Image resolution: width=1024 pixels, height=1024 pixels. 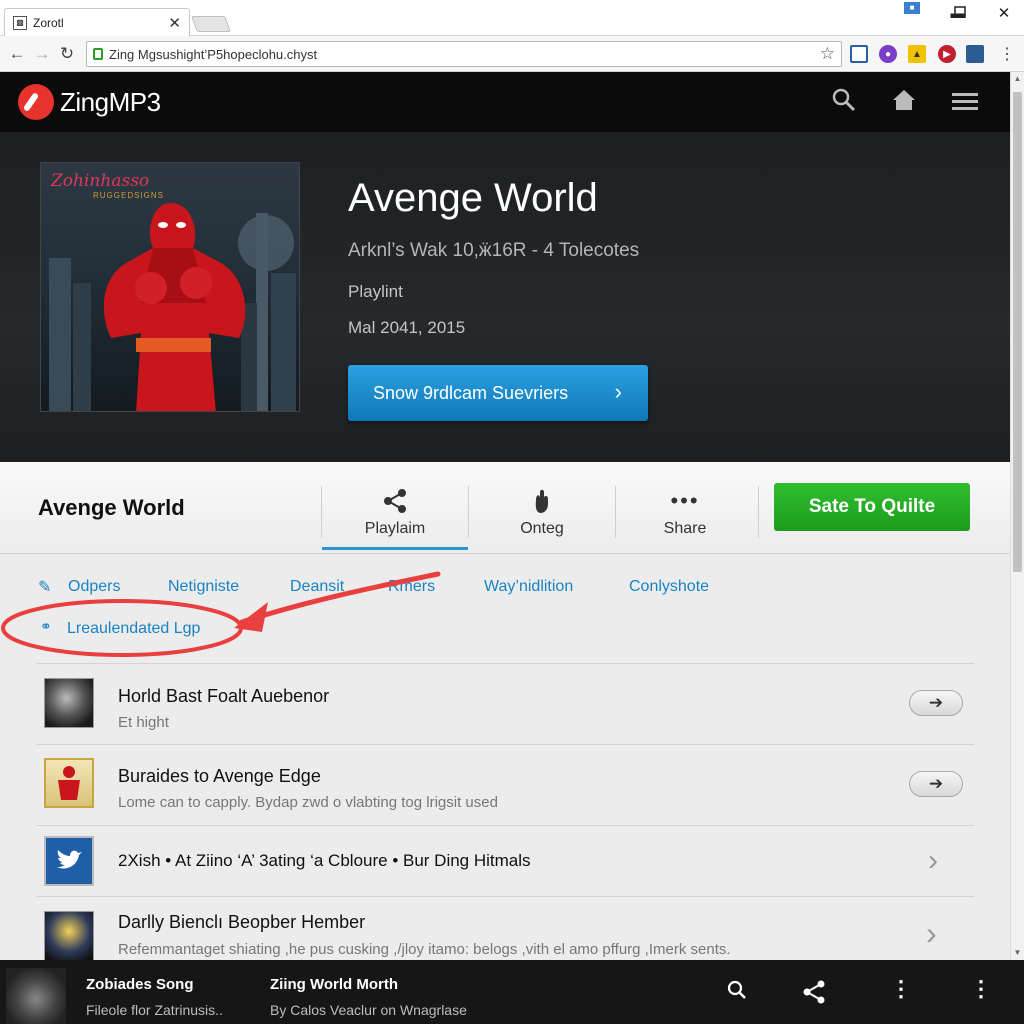 What do you see at coordinates (904, 100) in the screenshot?
I see `home-icon` at bounding box center [904, 100].